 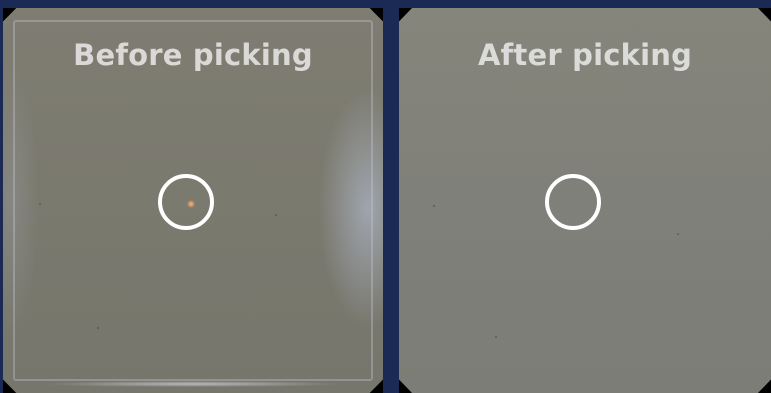 I want to click on after-title: After picking, so click(x=585, y=55).